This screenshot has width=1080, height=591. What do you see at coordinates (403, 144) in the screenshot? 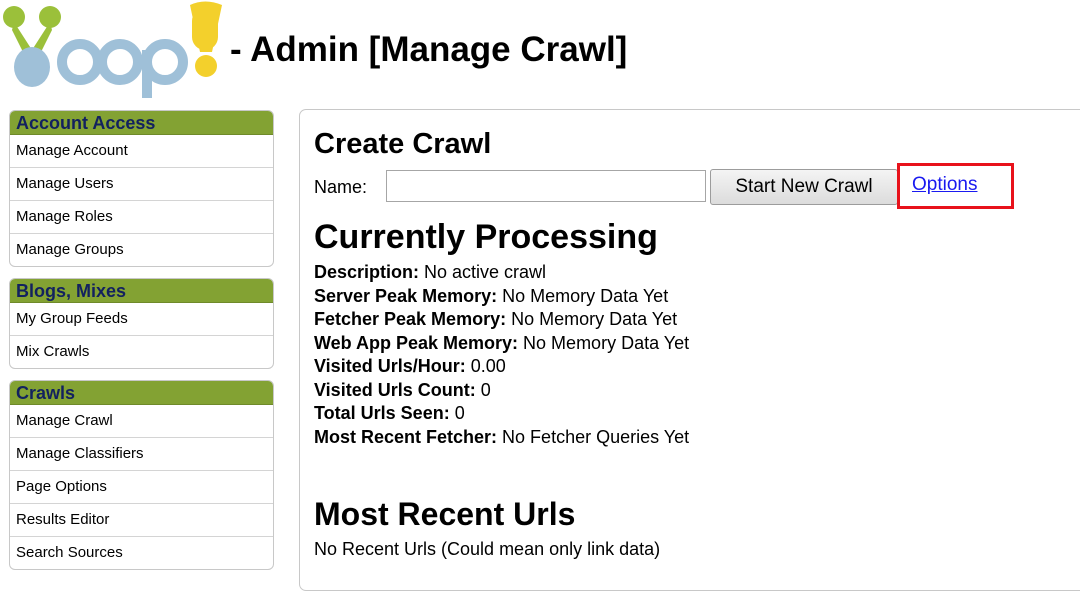
I see `create-crawl-heading: Create Crawl` at bounding box center [403, 144].